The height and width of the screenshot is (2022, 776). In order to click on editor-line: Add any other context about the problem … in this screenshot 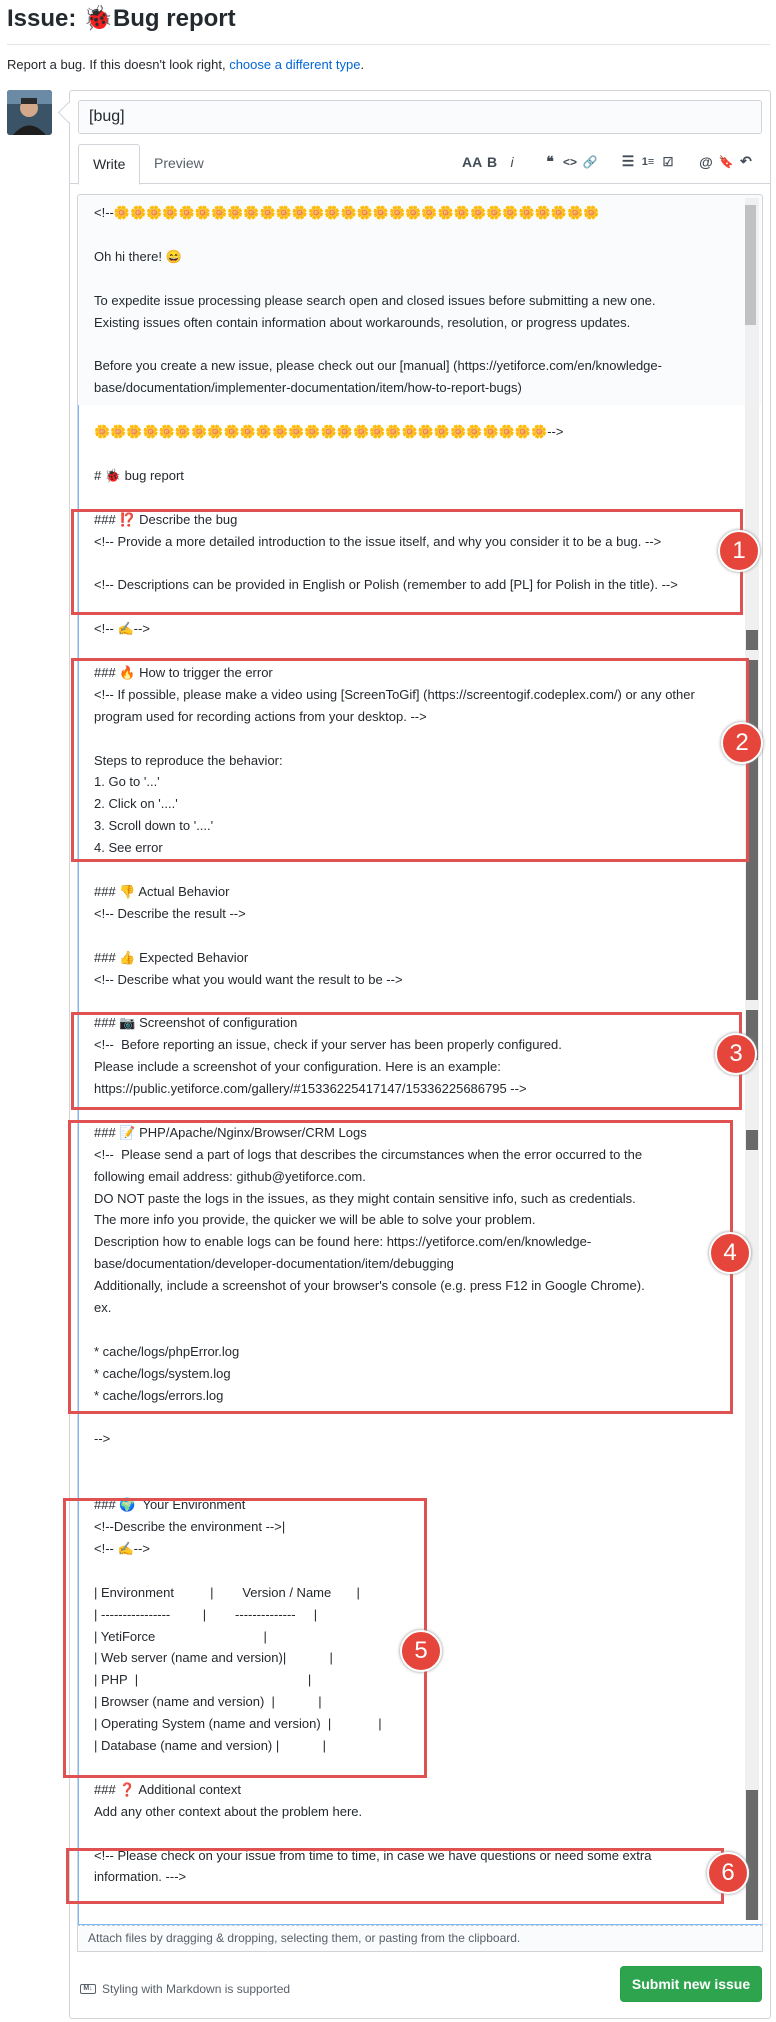, I will do `click(228, 1811)`.